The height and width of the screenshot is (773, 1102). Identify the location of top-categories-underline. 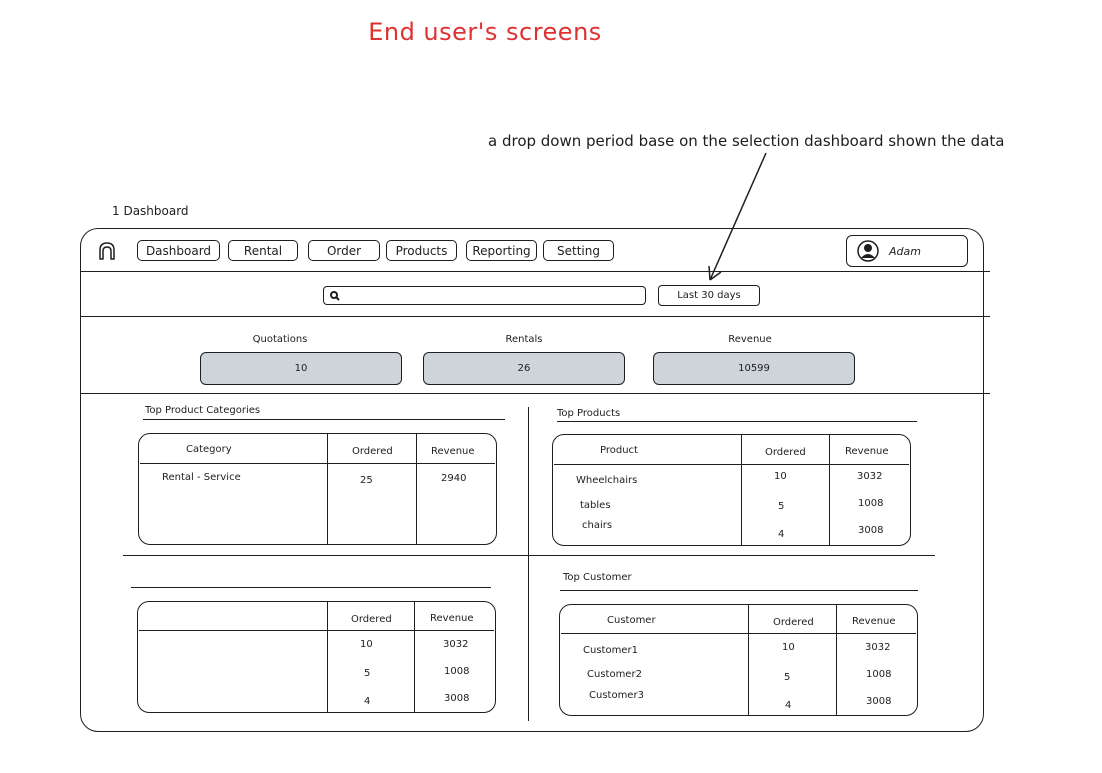
(324, 419).